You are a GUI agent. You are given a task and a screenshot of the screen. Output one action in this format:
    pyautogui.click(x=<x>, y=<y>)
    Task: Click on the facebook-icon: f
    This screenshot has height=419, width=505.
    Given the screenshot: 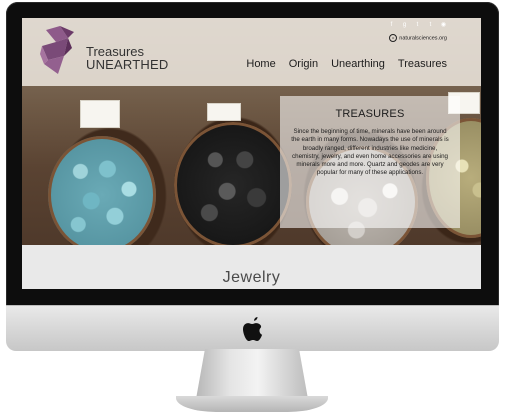 What is the action you would take?
    pyautogui.click(x=391, y=25)
    